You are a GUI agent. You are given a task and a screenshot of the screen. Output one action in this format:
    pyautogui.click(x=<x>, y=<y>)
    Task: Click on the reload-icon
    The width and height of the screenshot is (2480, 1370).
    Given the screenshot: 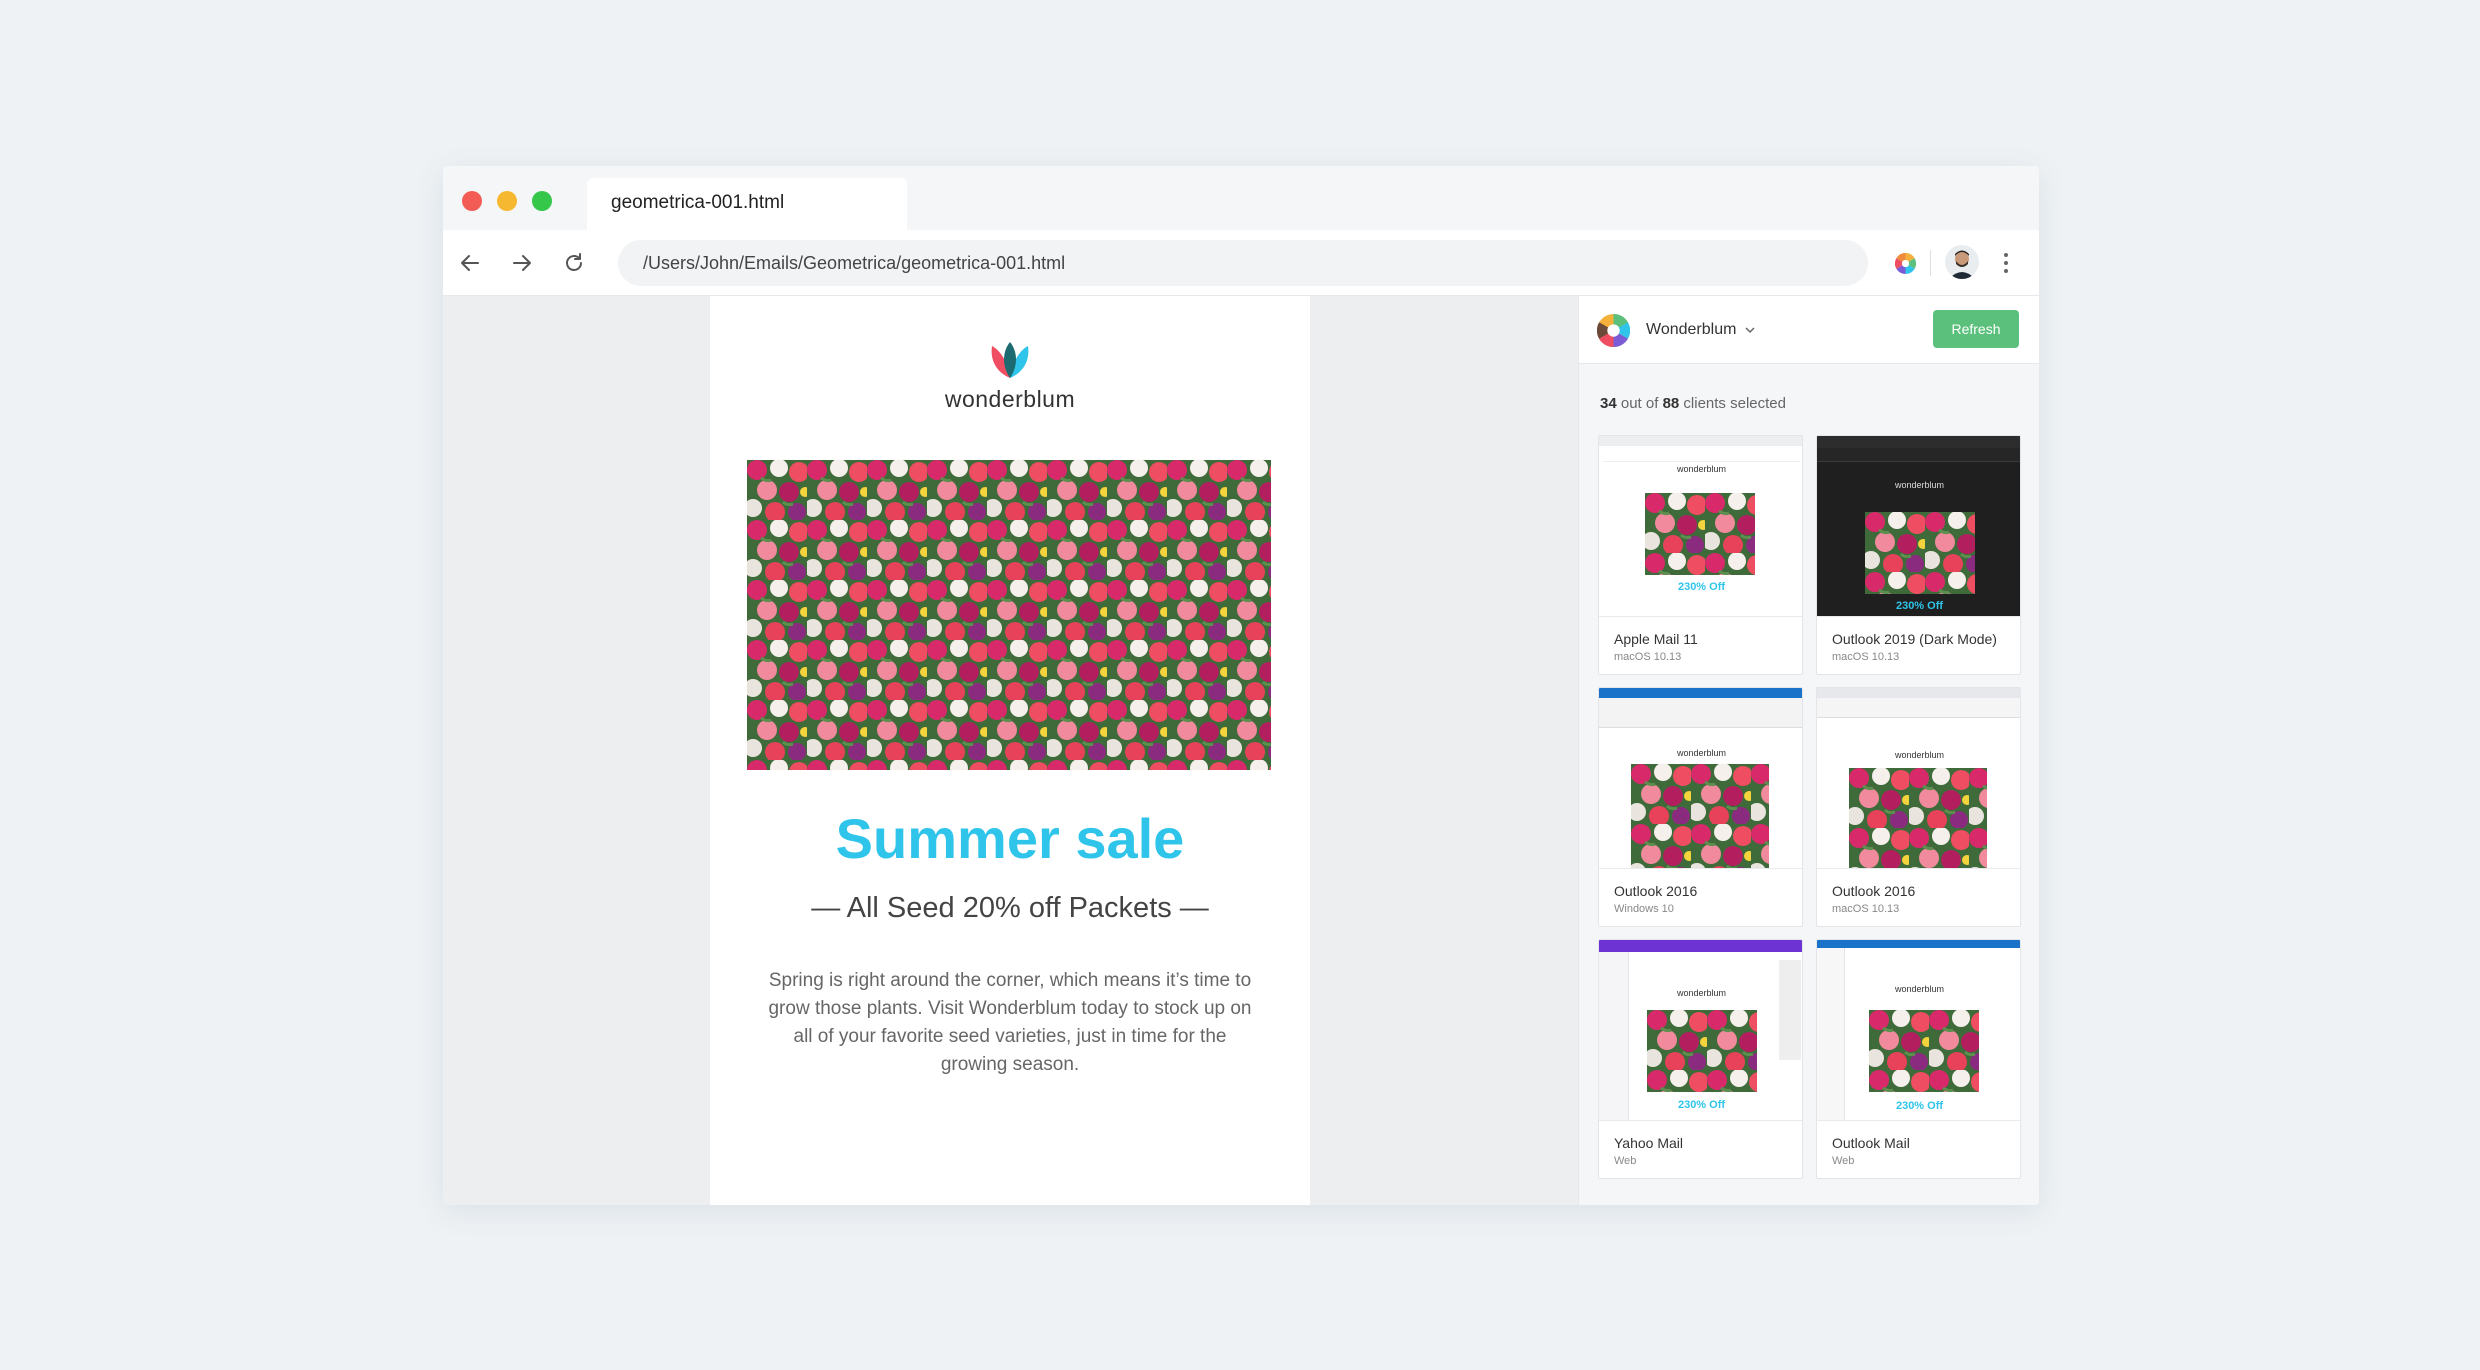 What is the action you would take?
    pyautogui.click(x=574, y=262)
    